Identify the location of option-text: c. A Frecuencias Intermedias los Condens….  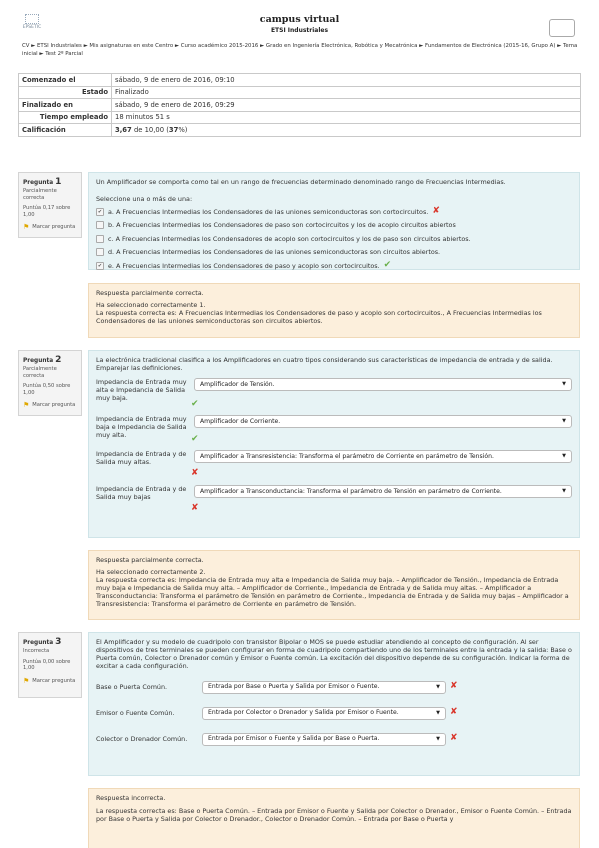
(289, 238).